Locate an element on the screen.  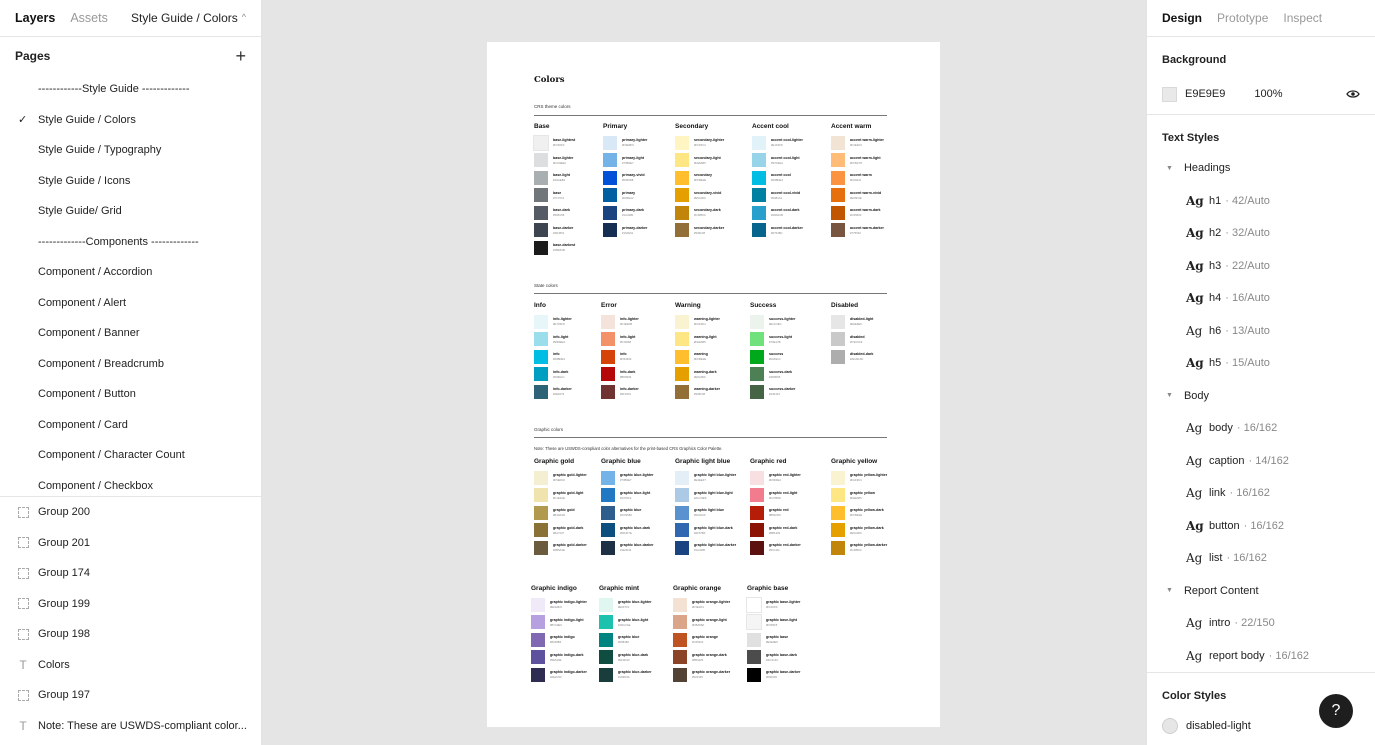
color-swatch: info-lighter #E7F6F8 is located at coordinates (569, 322).